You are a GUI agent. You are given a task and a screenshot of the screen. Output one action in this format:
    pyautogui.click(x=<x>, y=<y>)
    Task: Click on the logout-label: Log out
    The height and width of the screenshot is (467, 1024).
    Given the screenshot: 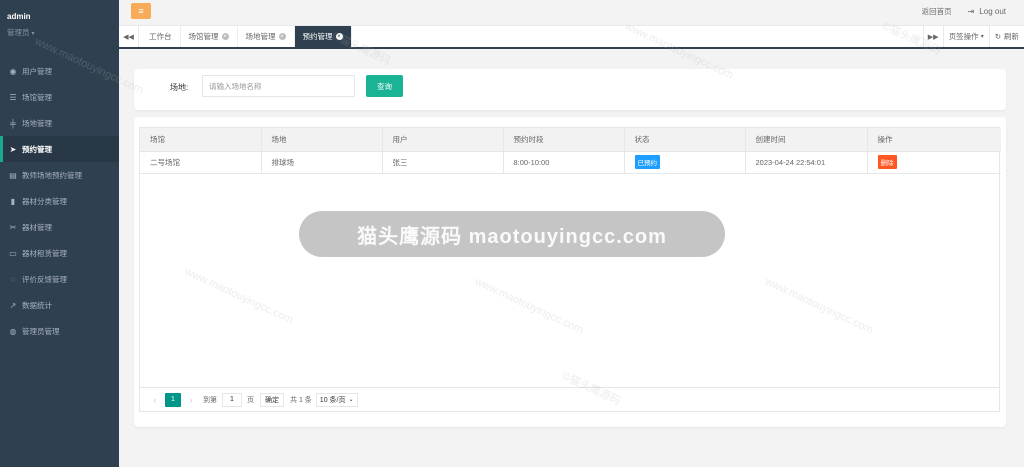 What is the action you would take?
    pyautogui.click(x=992, y=11)
    